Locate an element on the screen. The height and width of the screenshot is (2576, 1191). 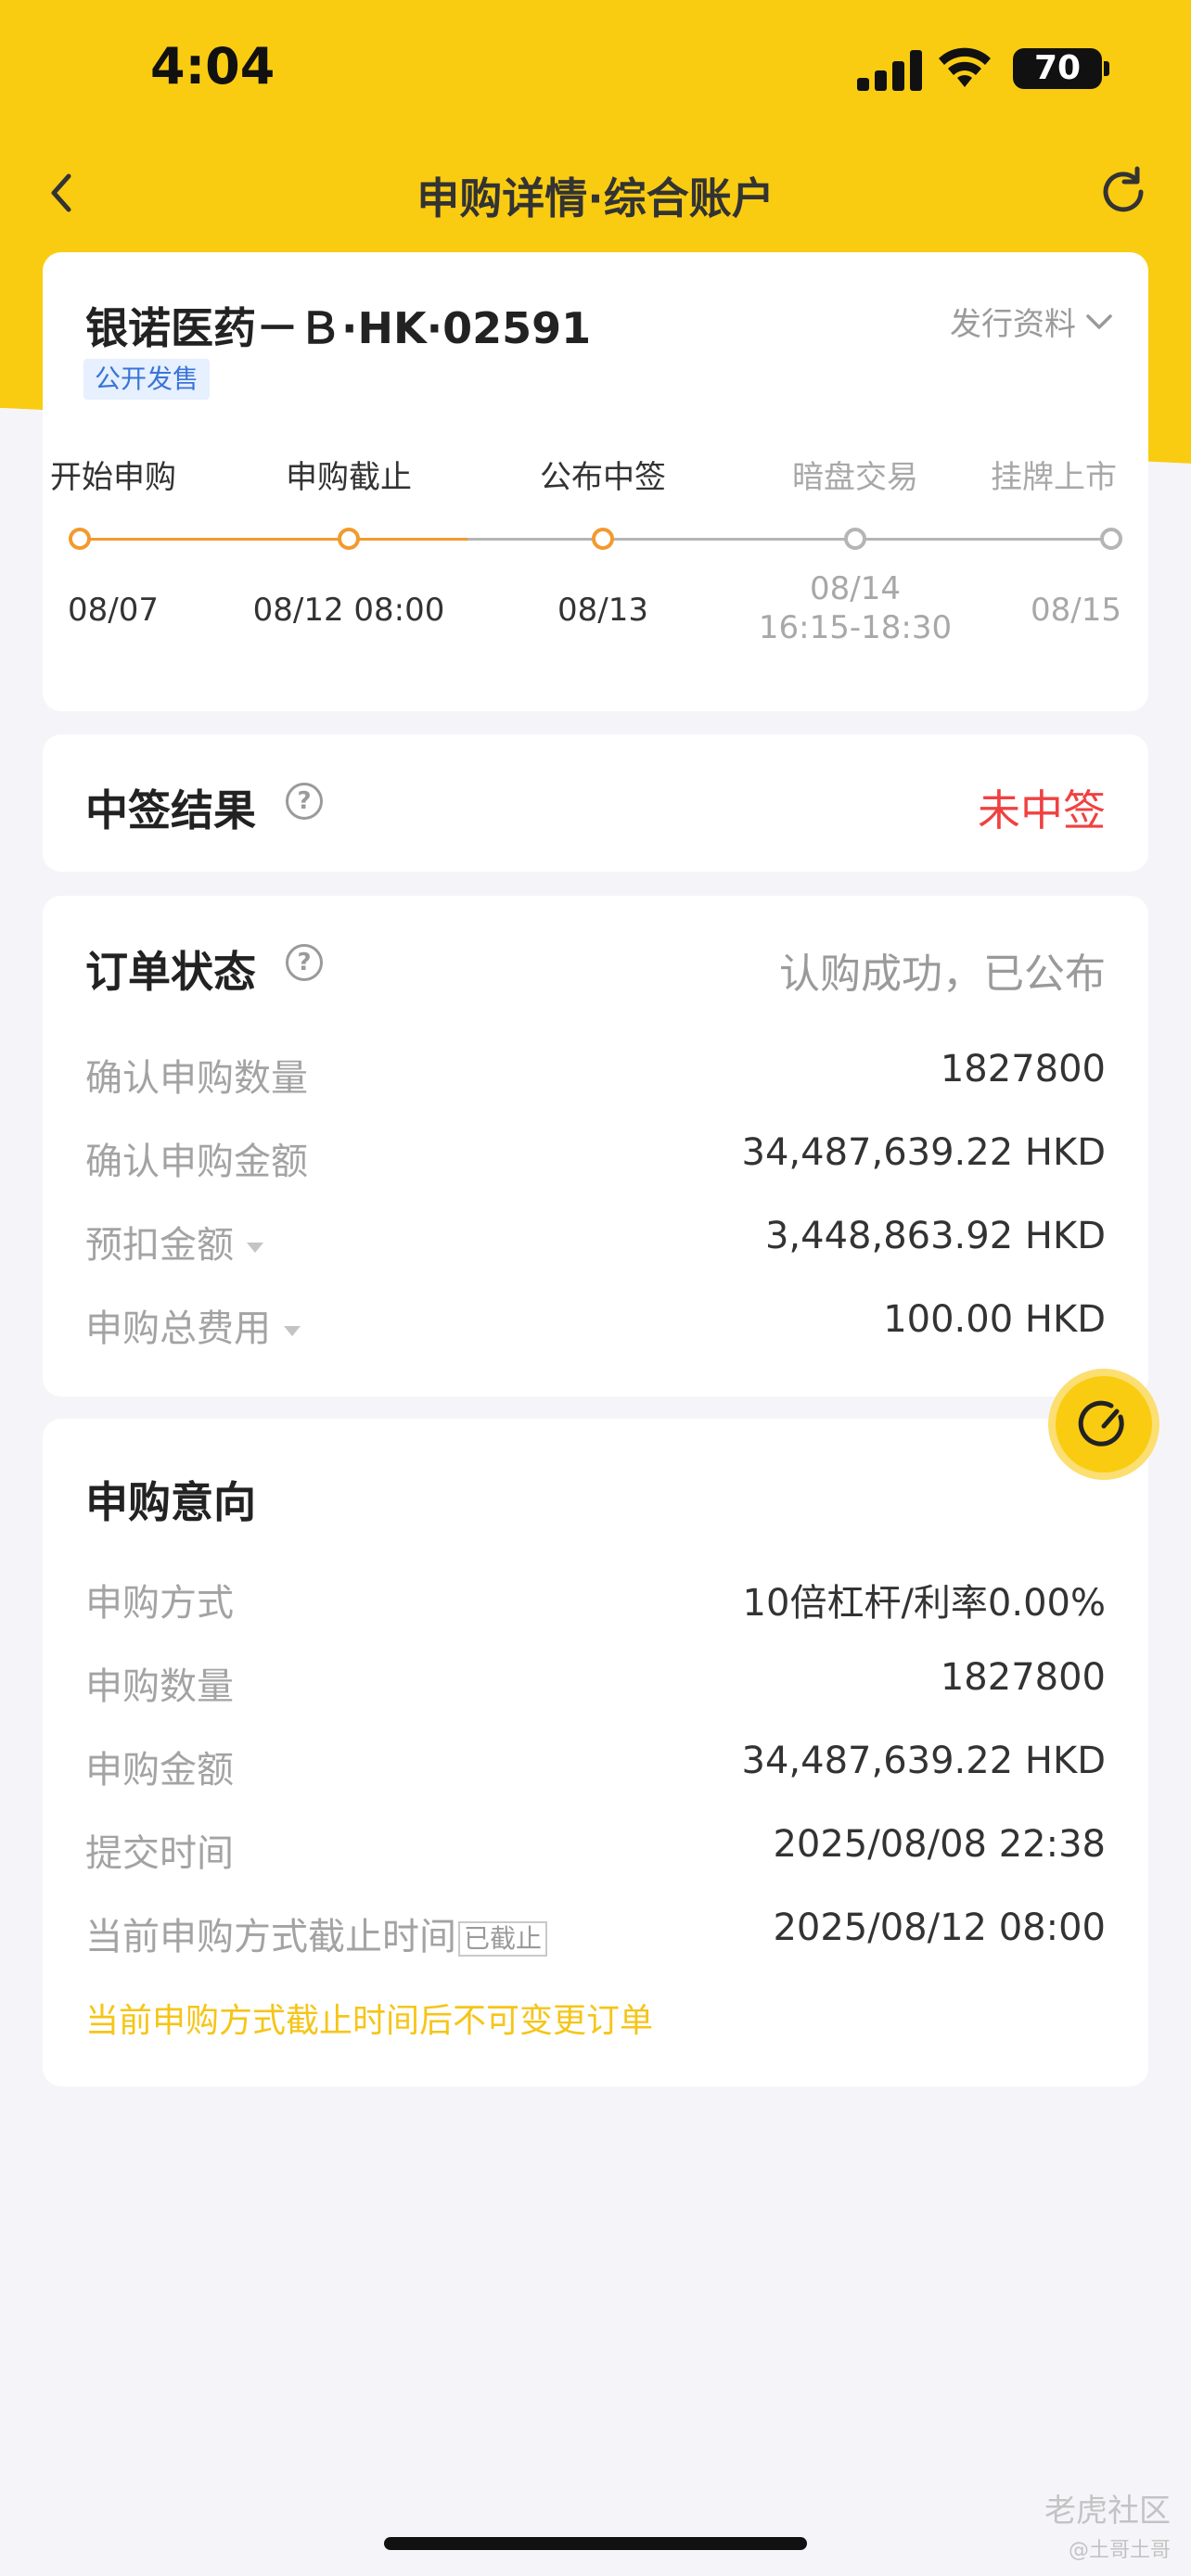
page-title: 申购详情·综合账户 is located at coordinates (595, 198).